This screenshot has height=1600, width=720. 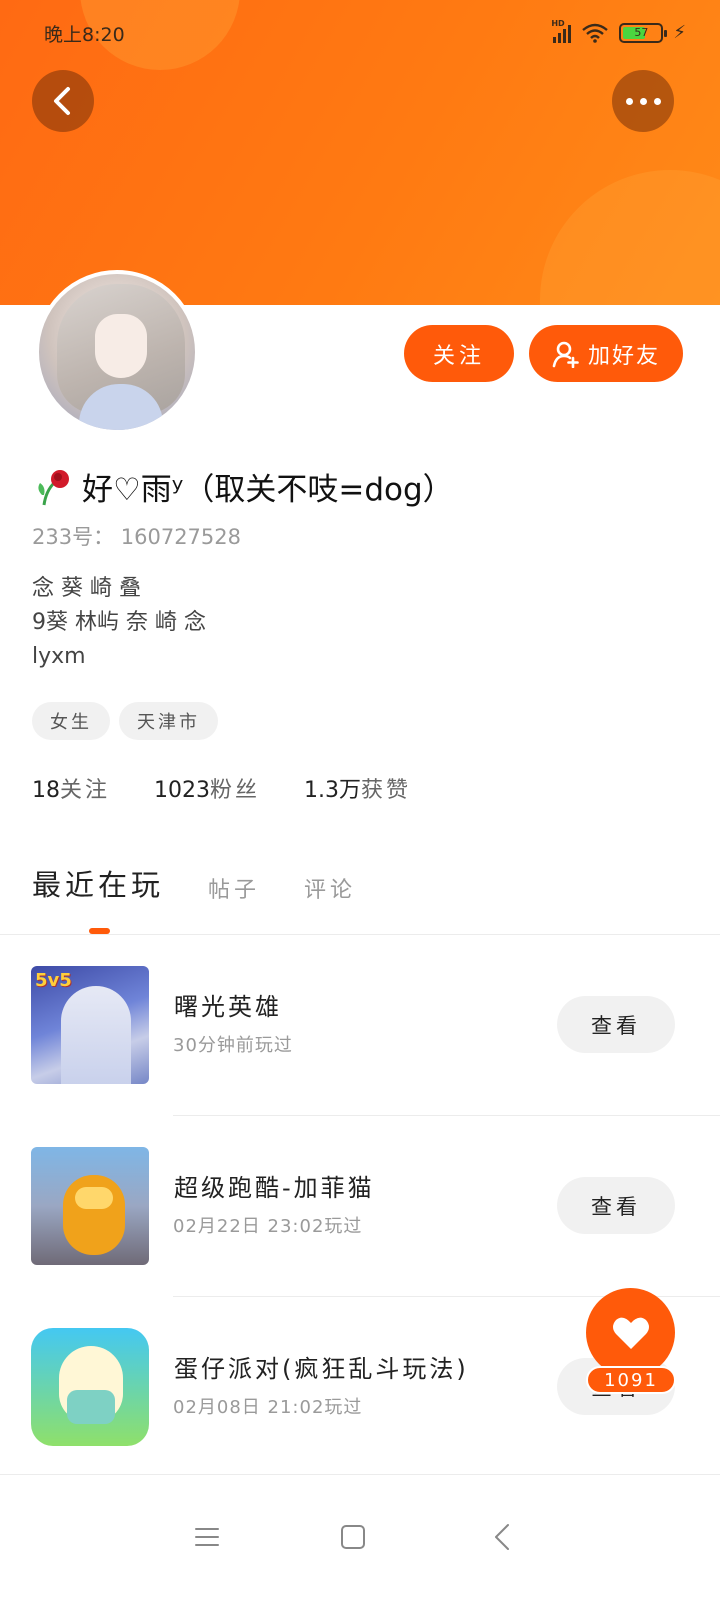 I want to click on back-nav-button, so click(x=502, y=1537).